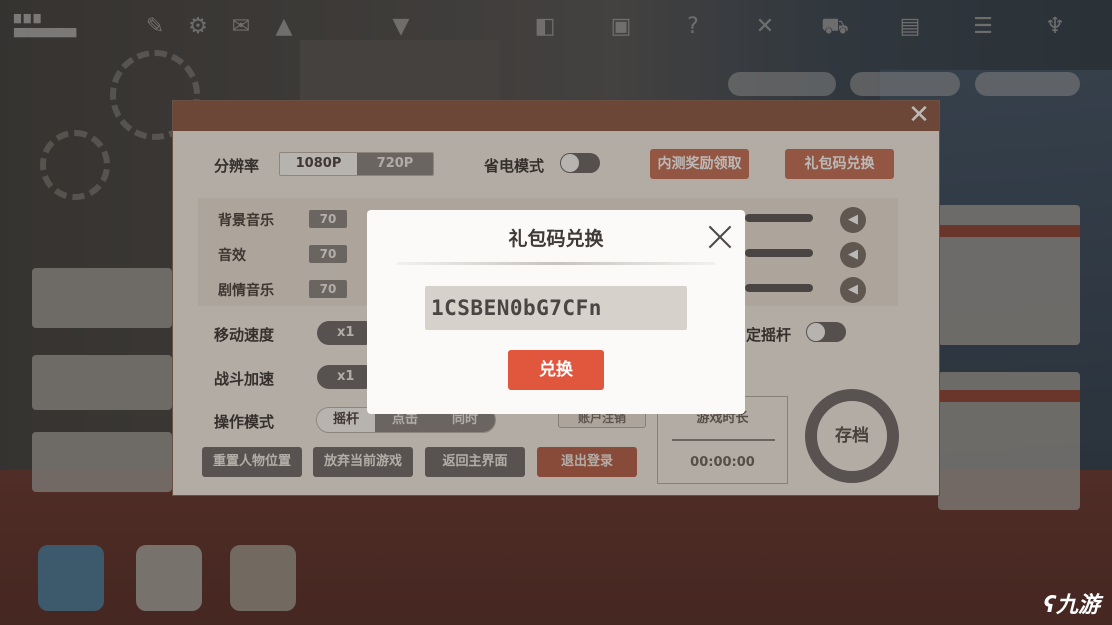 Image resolution: width=1112 pixels, height=625 pixels. I want to click on close-icon, so click(720, 237).